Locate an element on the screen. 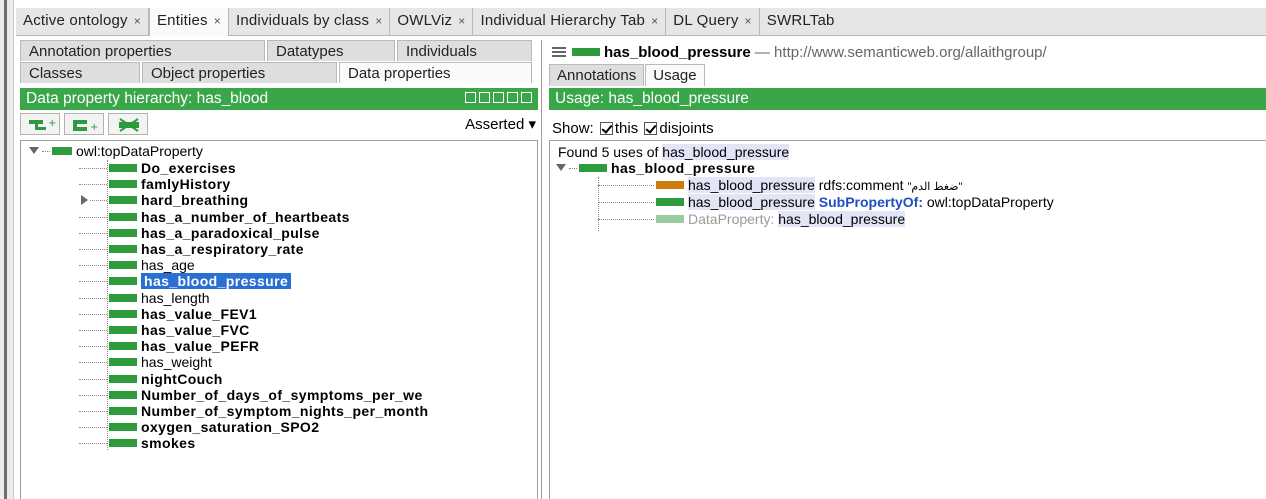 This screenshot has height=499, width=1266. tree-item: has_a_number_of_heartbeats is located at coordinates (214, 217).